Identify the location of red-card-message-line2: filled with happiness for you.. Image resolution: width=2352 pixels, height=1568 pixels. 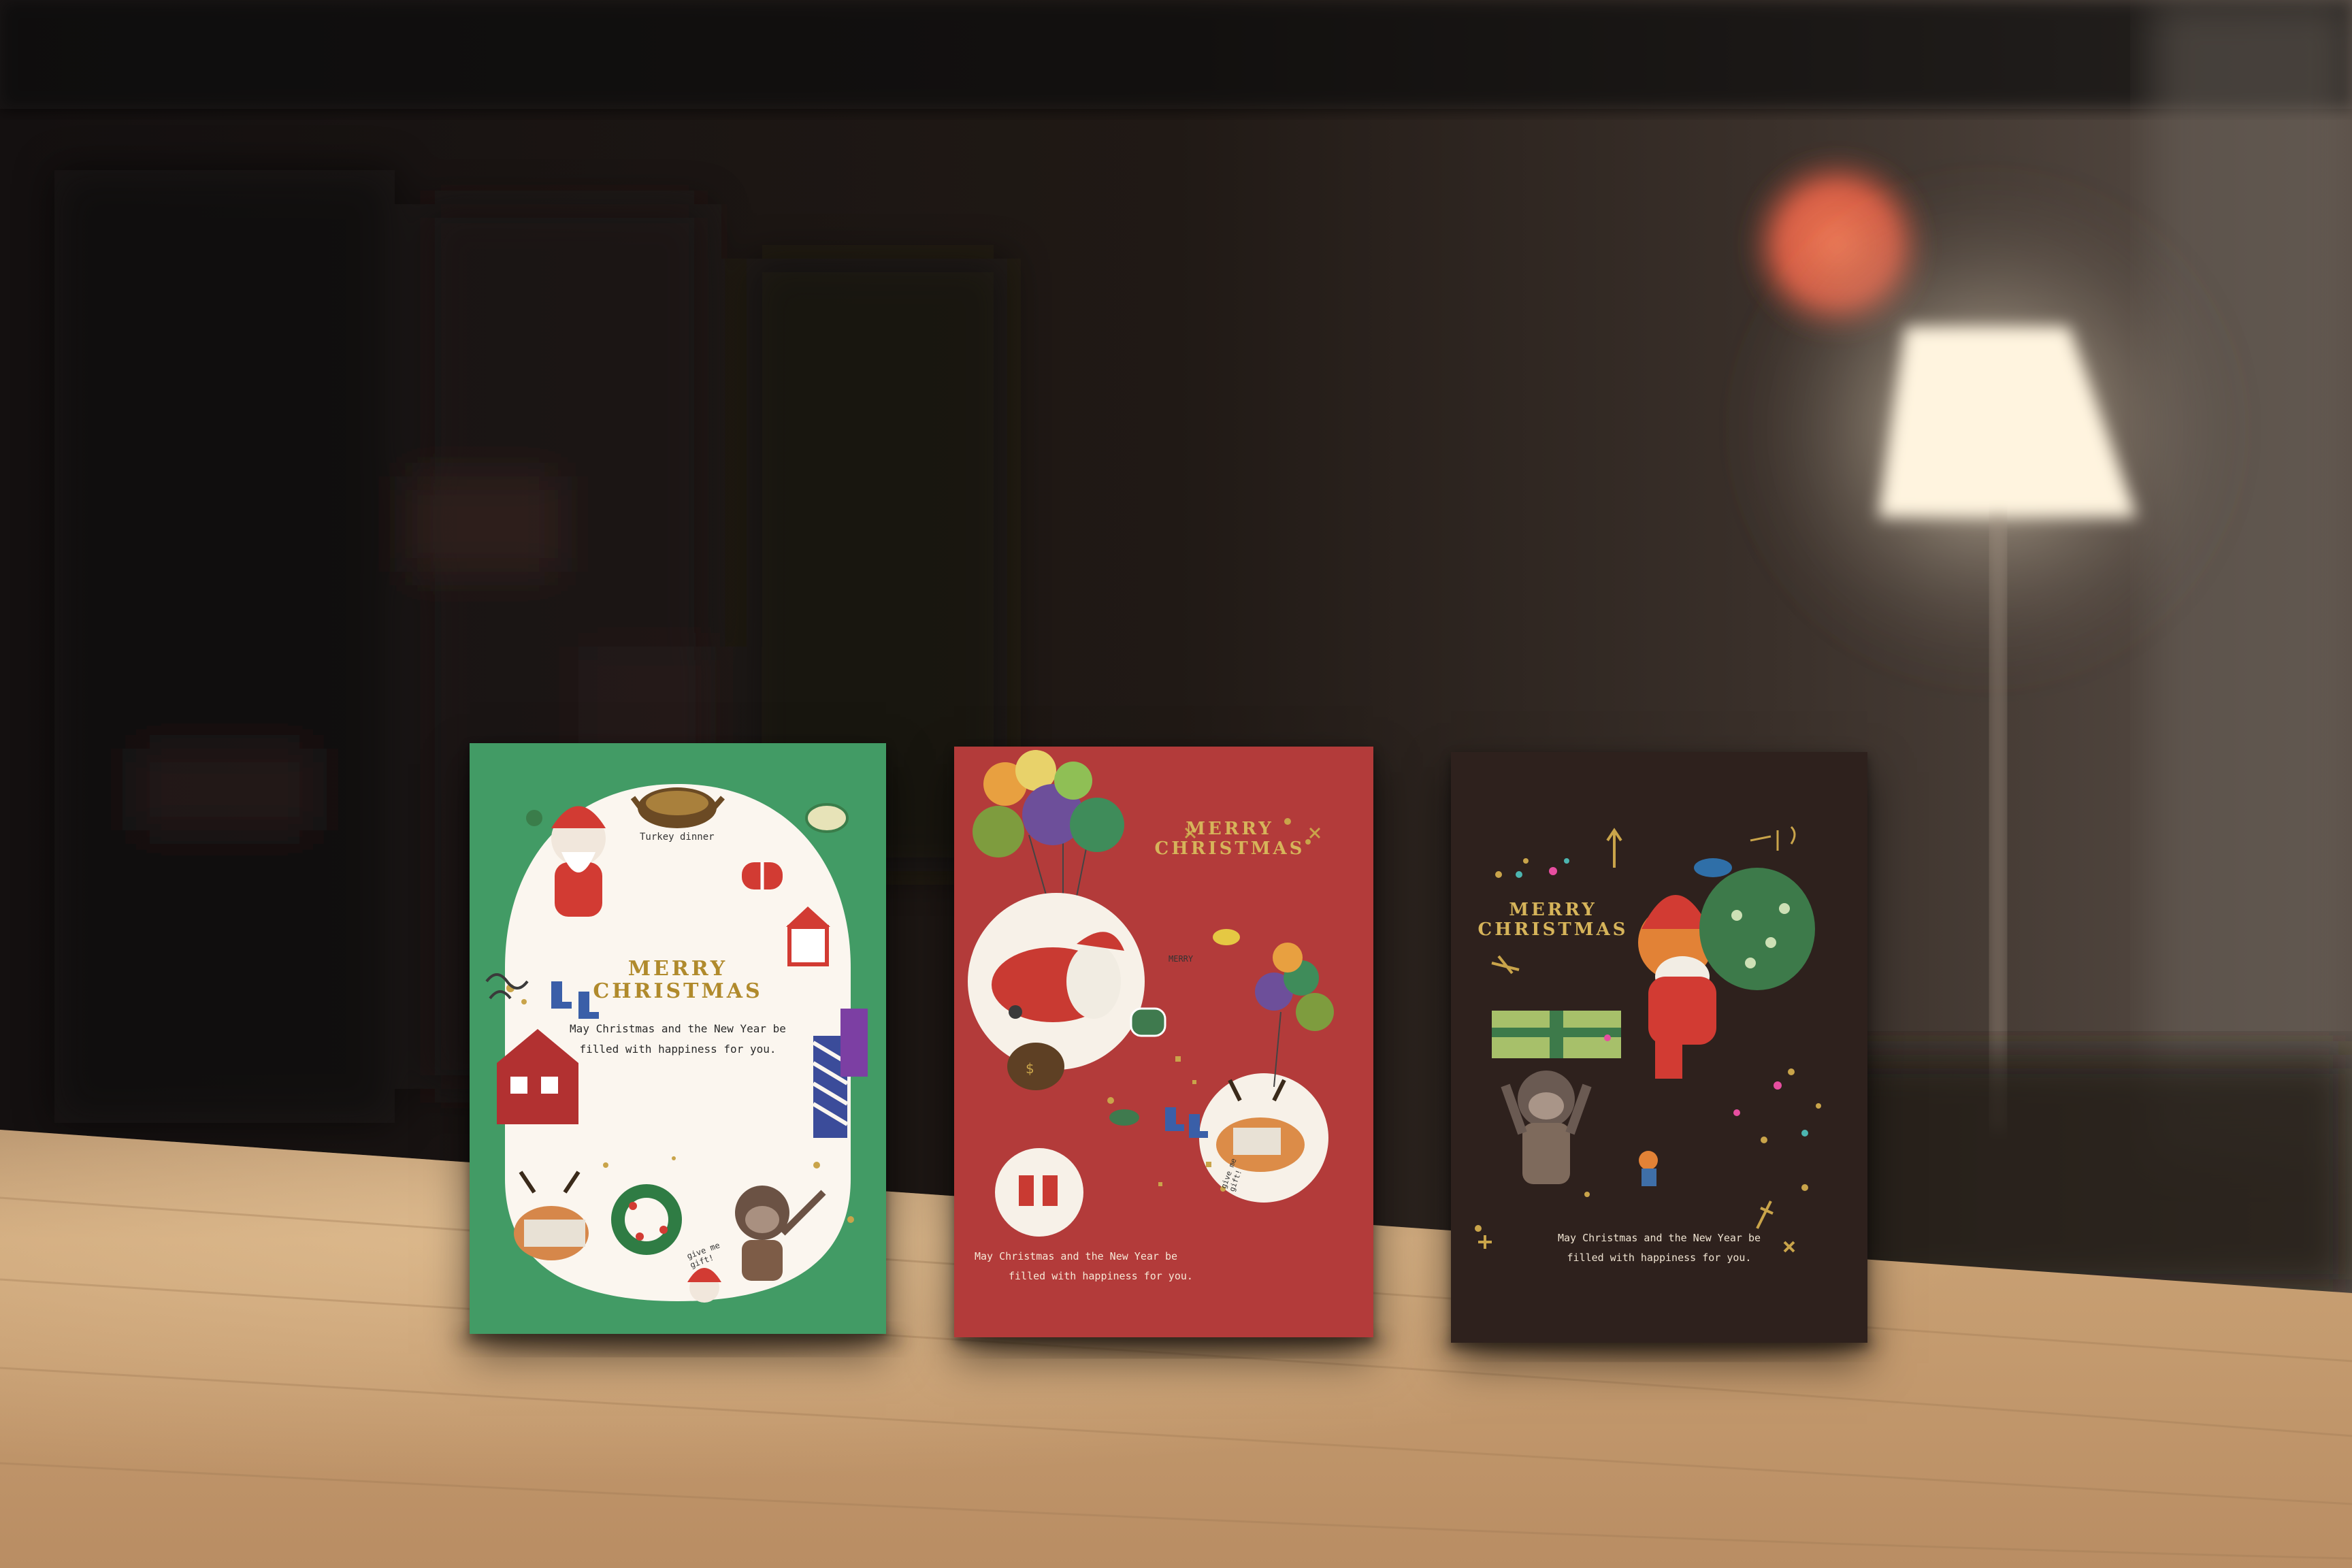
(1101, 1276).